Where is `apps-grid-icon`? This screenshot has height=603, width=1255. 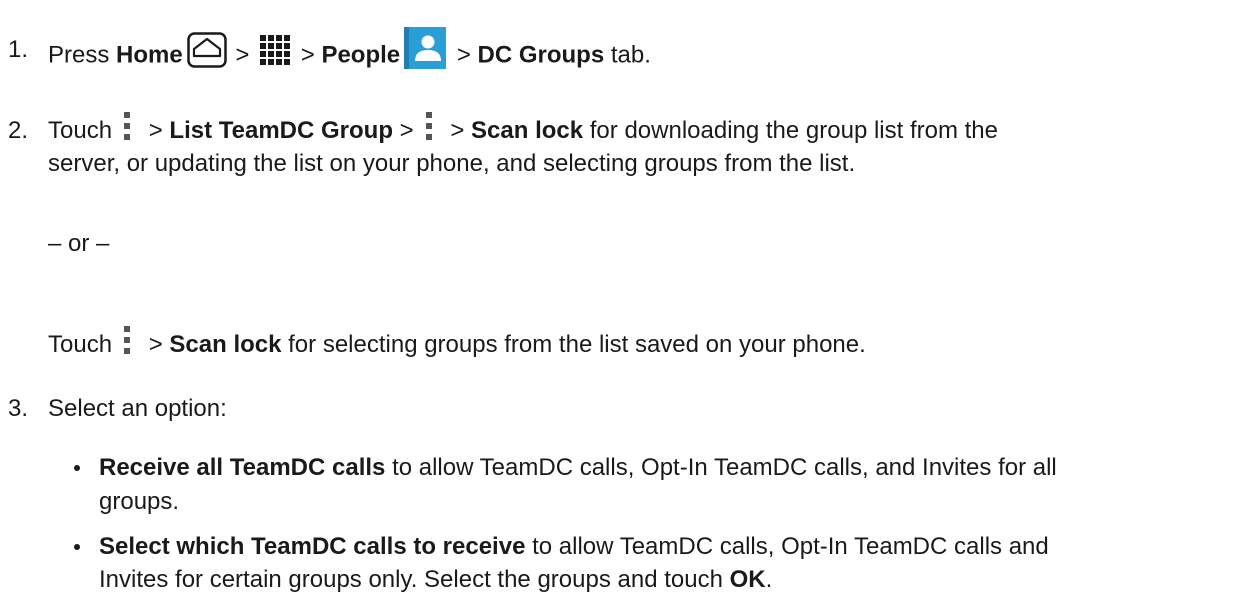
apps-grid-icon is located at coordinates (275, 50).